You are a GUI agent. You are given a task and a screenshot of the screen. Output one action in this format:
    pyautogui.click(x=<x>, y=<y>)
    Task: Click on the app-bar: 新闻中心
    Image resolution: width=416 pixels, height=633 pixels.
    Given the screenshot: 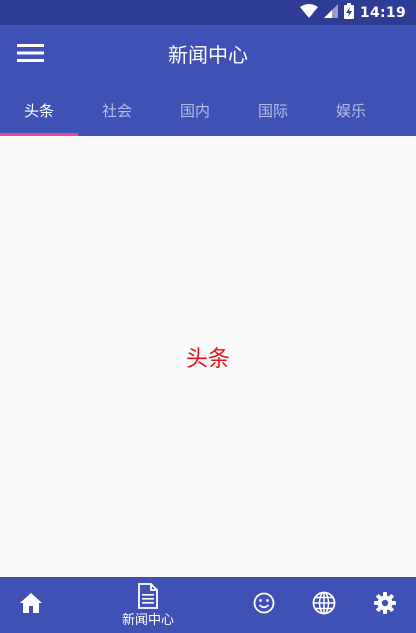 What is the action you would take?
    pyautogui.click(x=208, y=55)
    